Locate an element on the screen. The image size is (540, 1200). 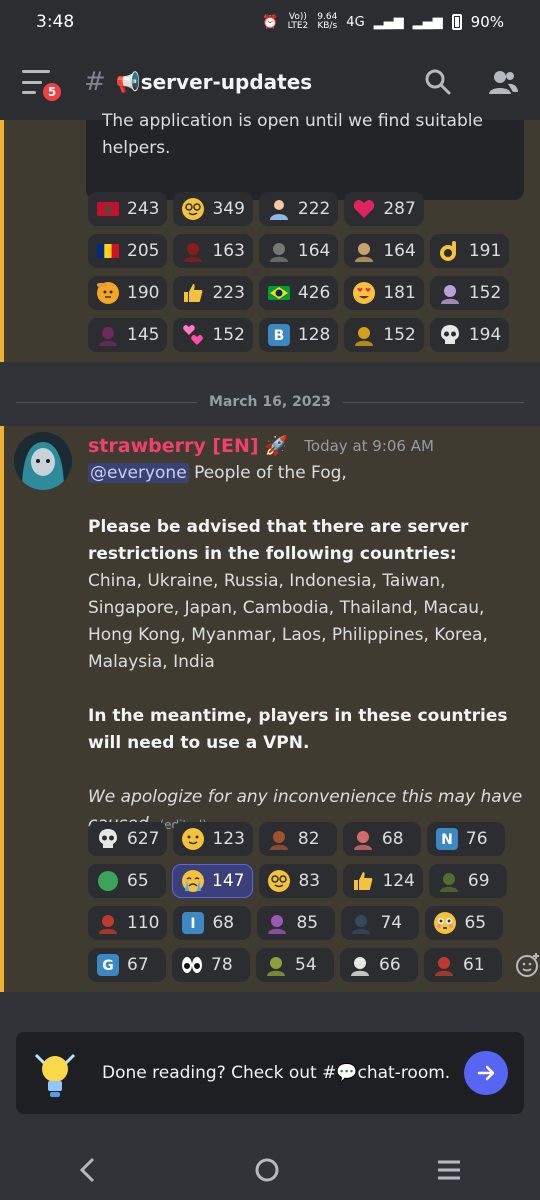
notification-badge: 5 is located at coordinates (52, 92).